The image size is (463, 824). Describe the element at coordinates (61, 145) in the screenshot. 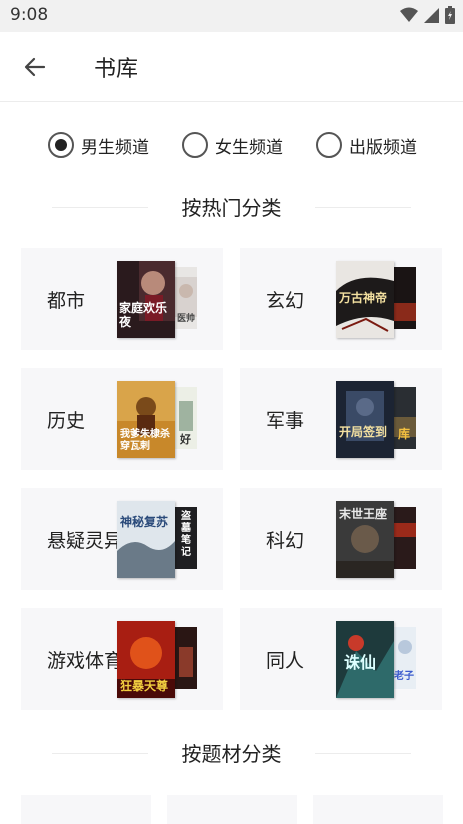

I see `radio-checked-icon` at that location.